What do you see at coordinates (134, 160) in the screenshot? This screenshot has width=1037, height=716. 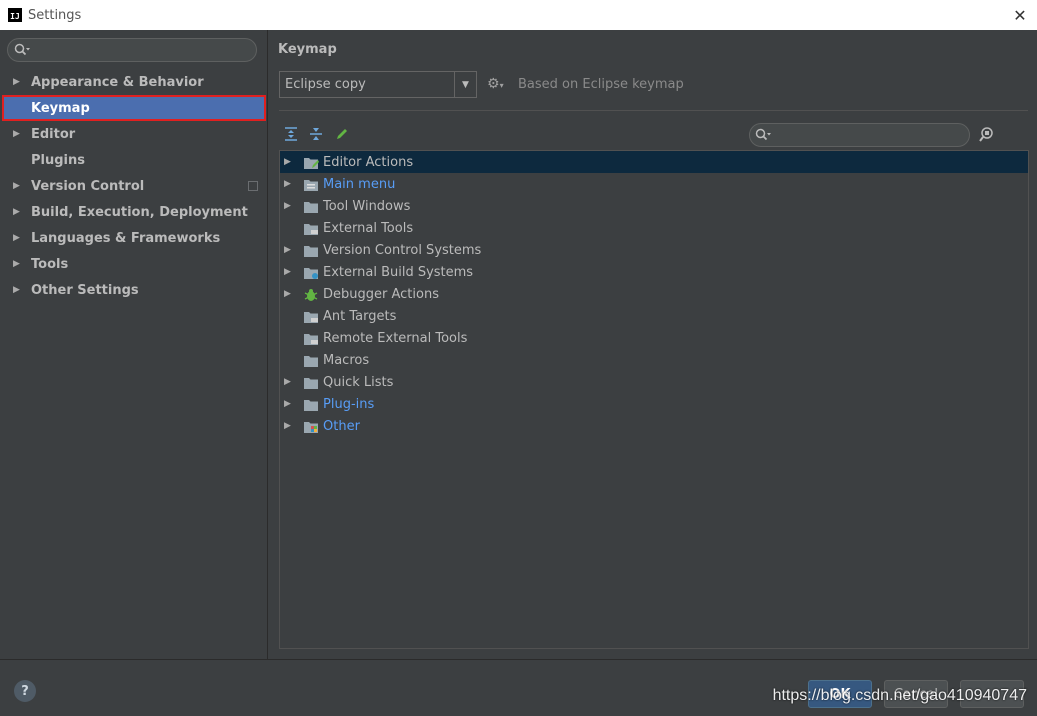 I see `sidebar-item-plugins: Plugins` at bounding box center [134, 160].